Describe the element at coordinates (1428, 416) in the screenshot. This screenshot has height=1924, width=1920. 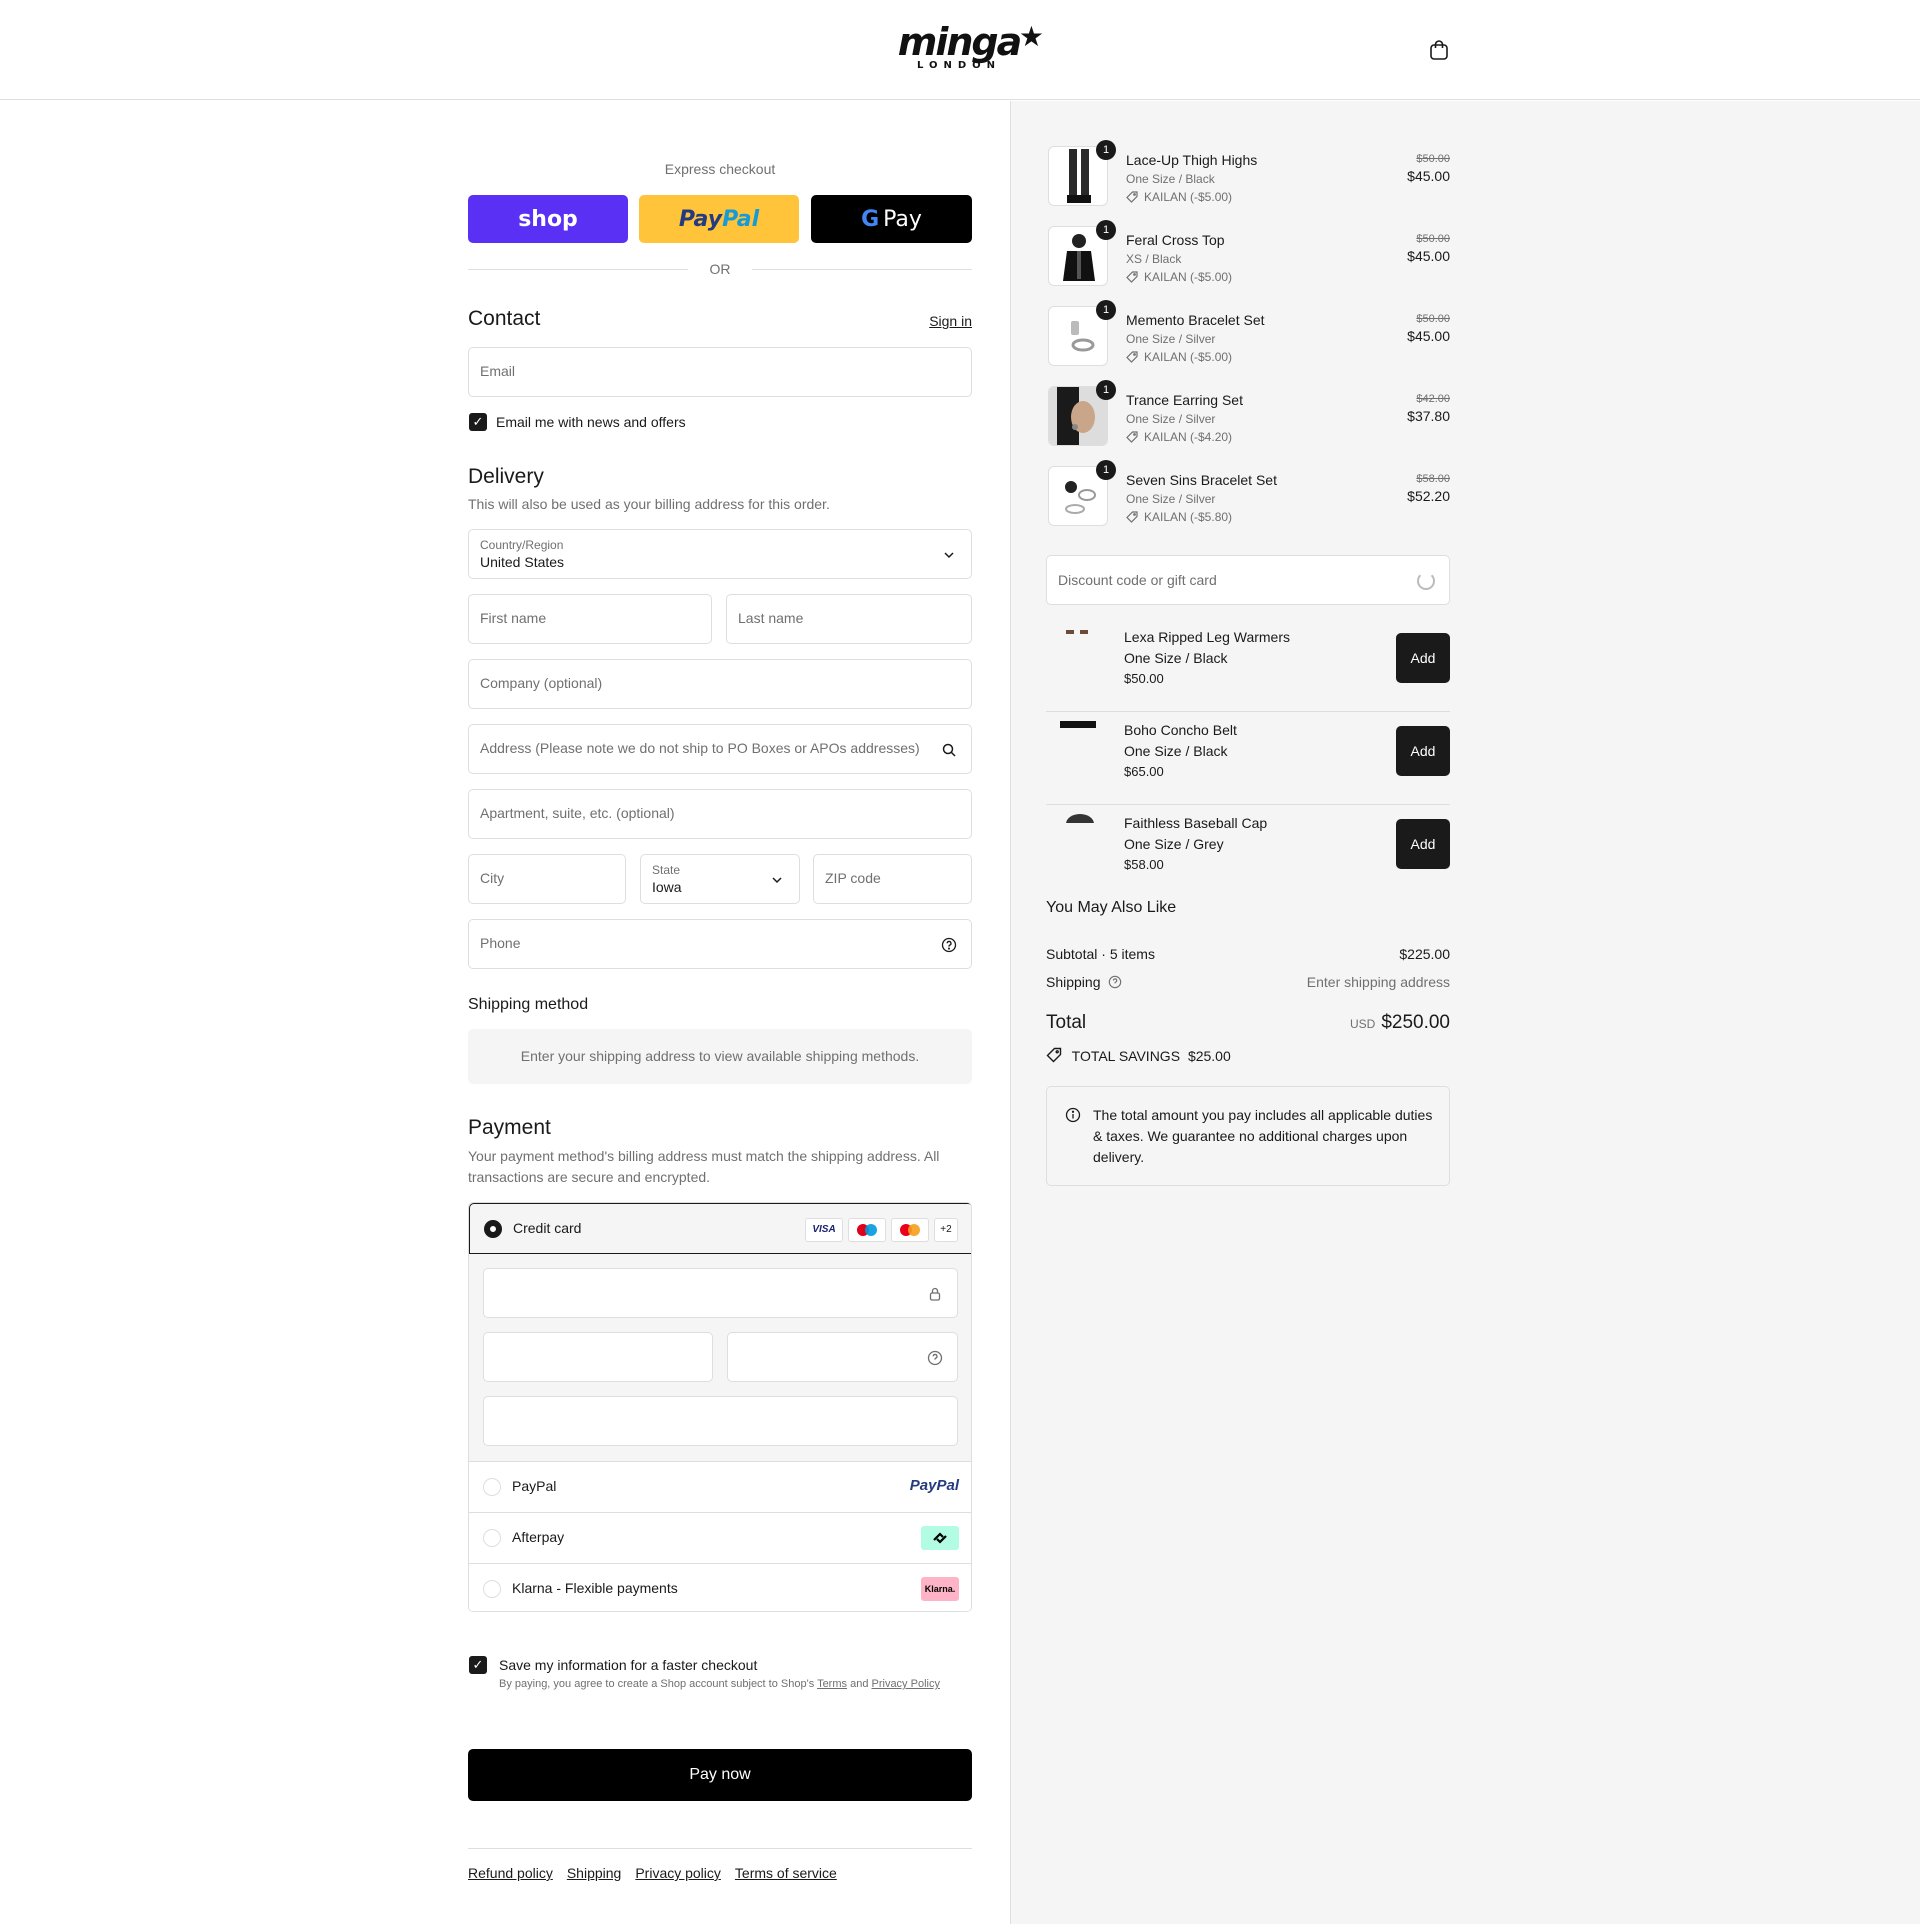
I see `item-price: $37.80` at that location.